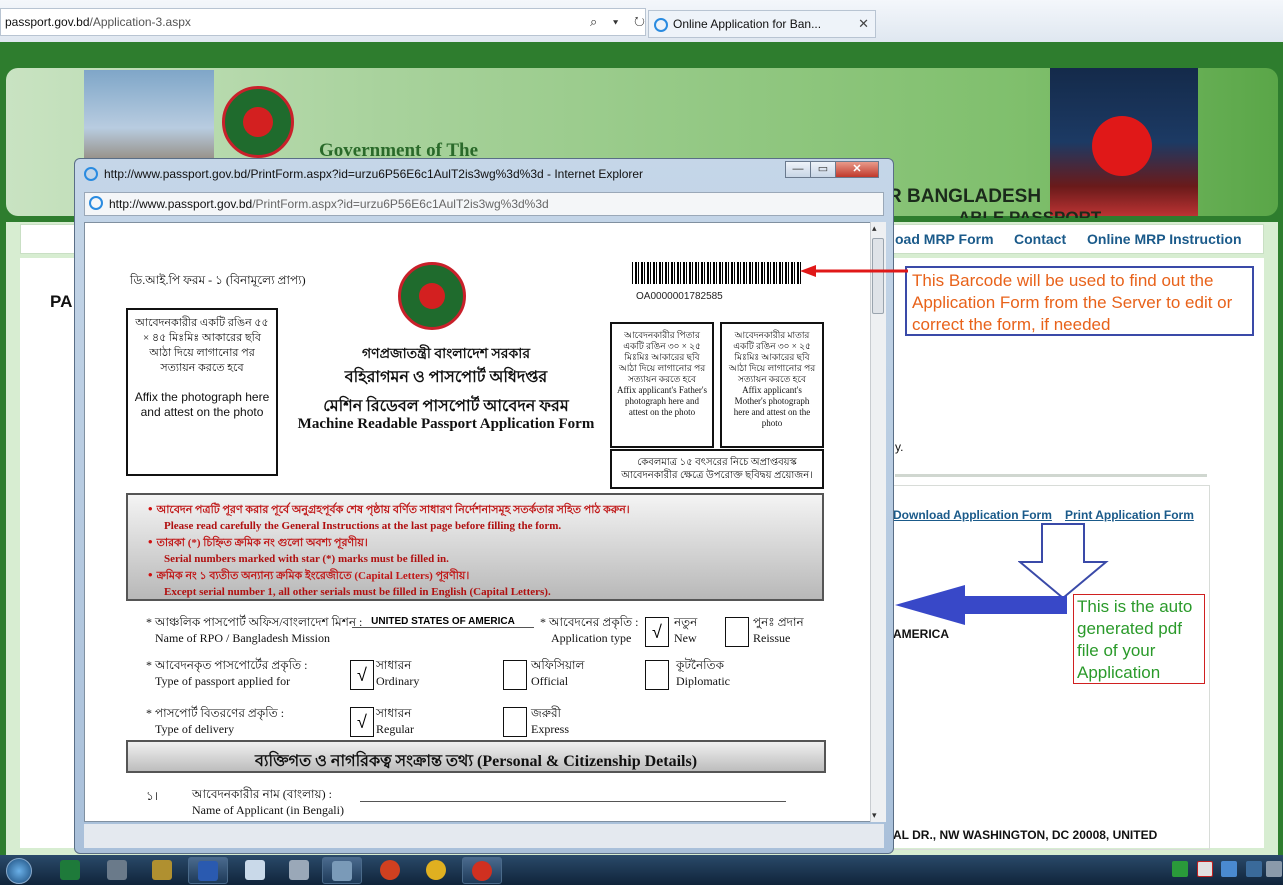 The image size is (1283, 885). What do you see at coordinates (1129, 515) in the screenshot?
I see `print-application-link: Print Application Form` at bounding box center [1129, 515].